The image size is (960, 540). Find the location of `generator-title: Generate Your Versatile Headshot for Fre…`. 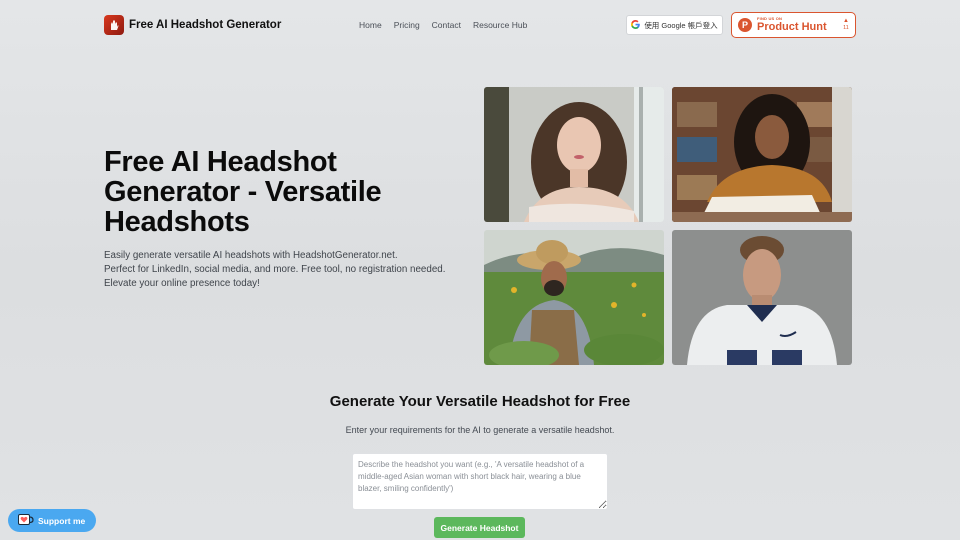

generator-title: Generate Your Versatile Headshot for Fre… is located at coordinates (480, 401).